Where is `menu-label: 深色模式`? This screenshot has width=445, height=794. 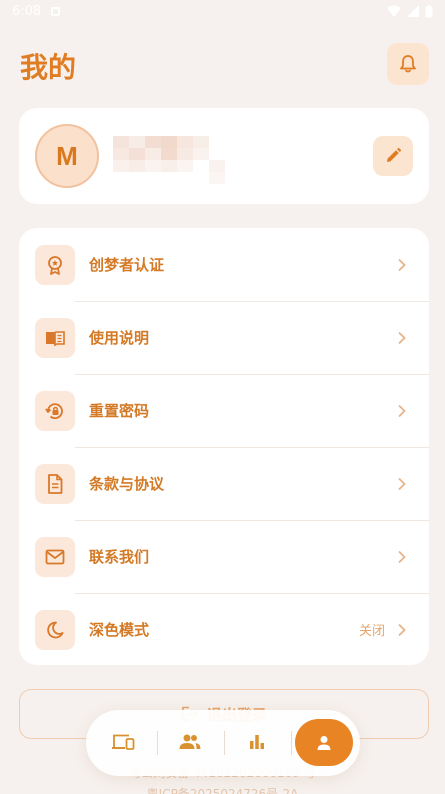 menu-label: 深色模式 is located at coordinates (119, 630).